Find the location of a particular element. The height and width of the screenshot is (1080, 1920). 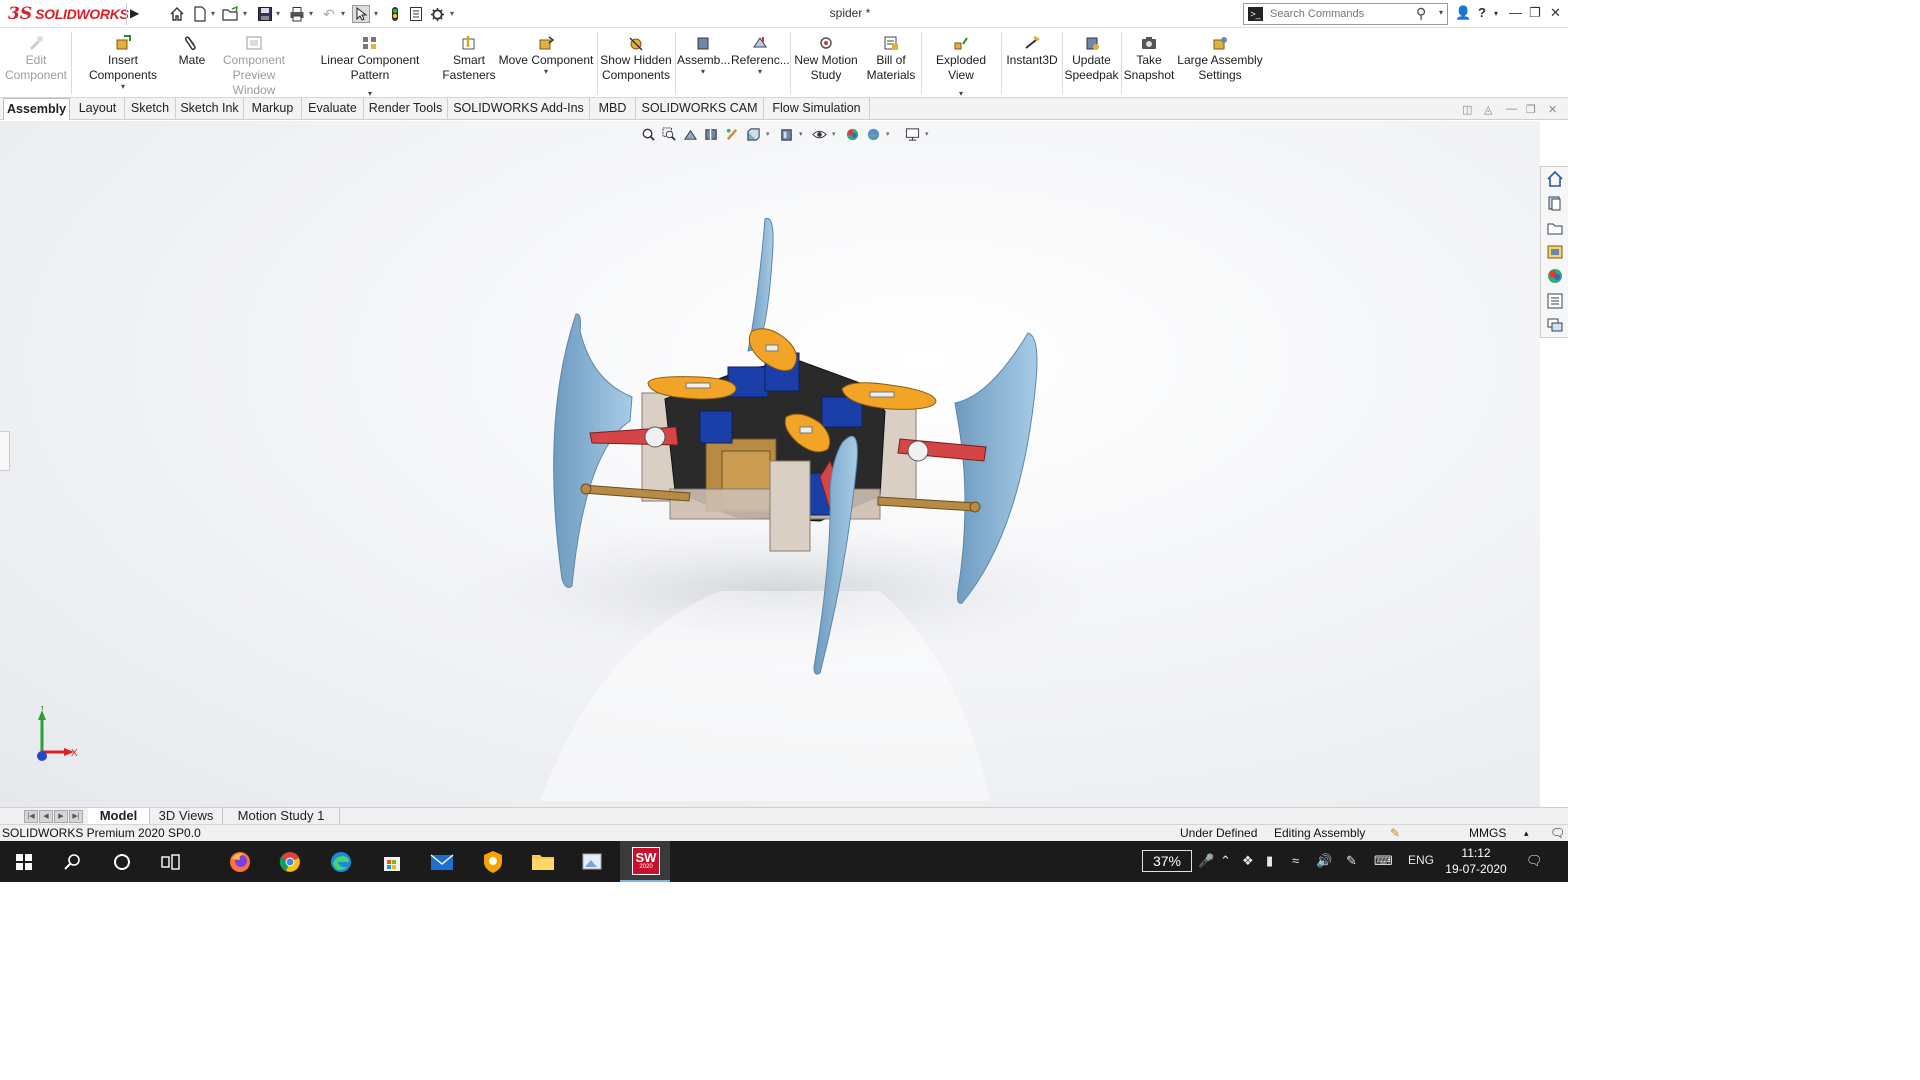

user-account-icon: 👤 is located at coordinates (1463, 13).